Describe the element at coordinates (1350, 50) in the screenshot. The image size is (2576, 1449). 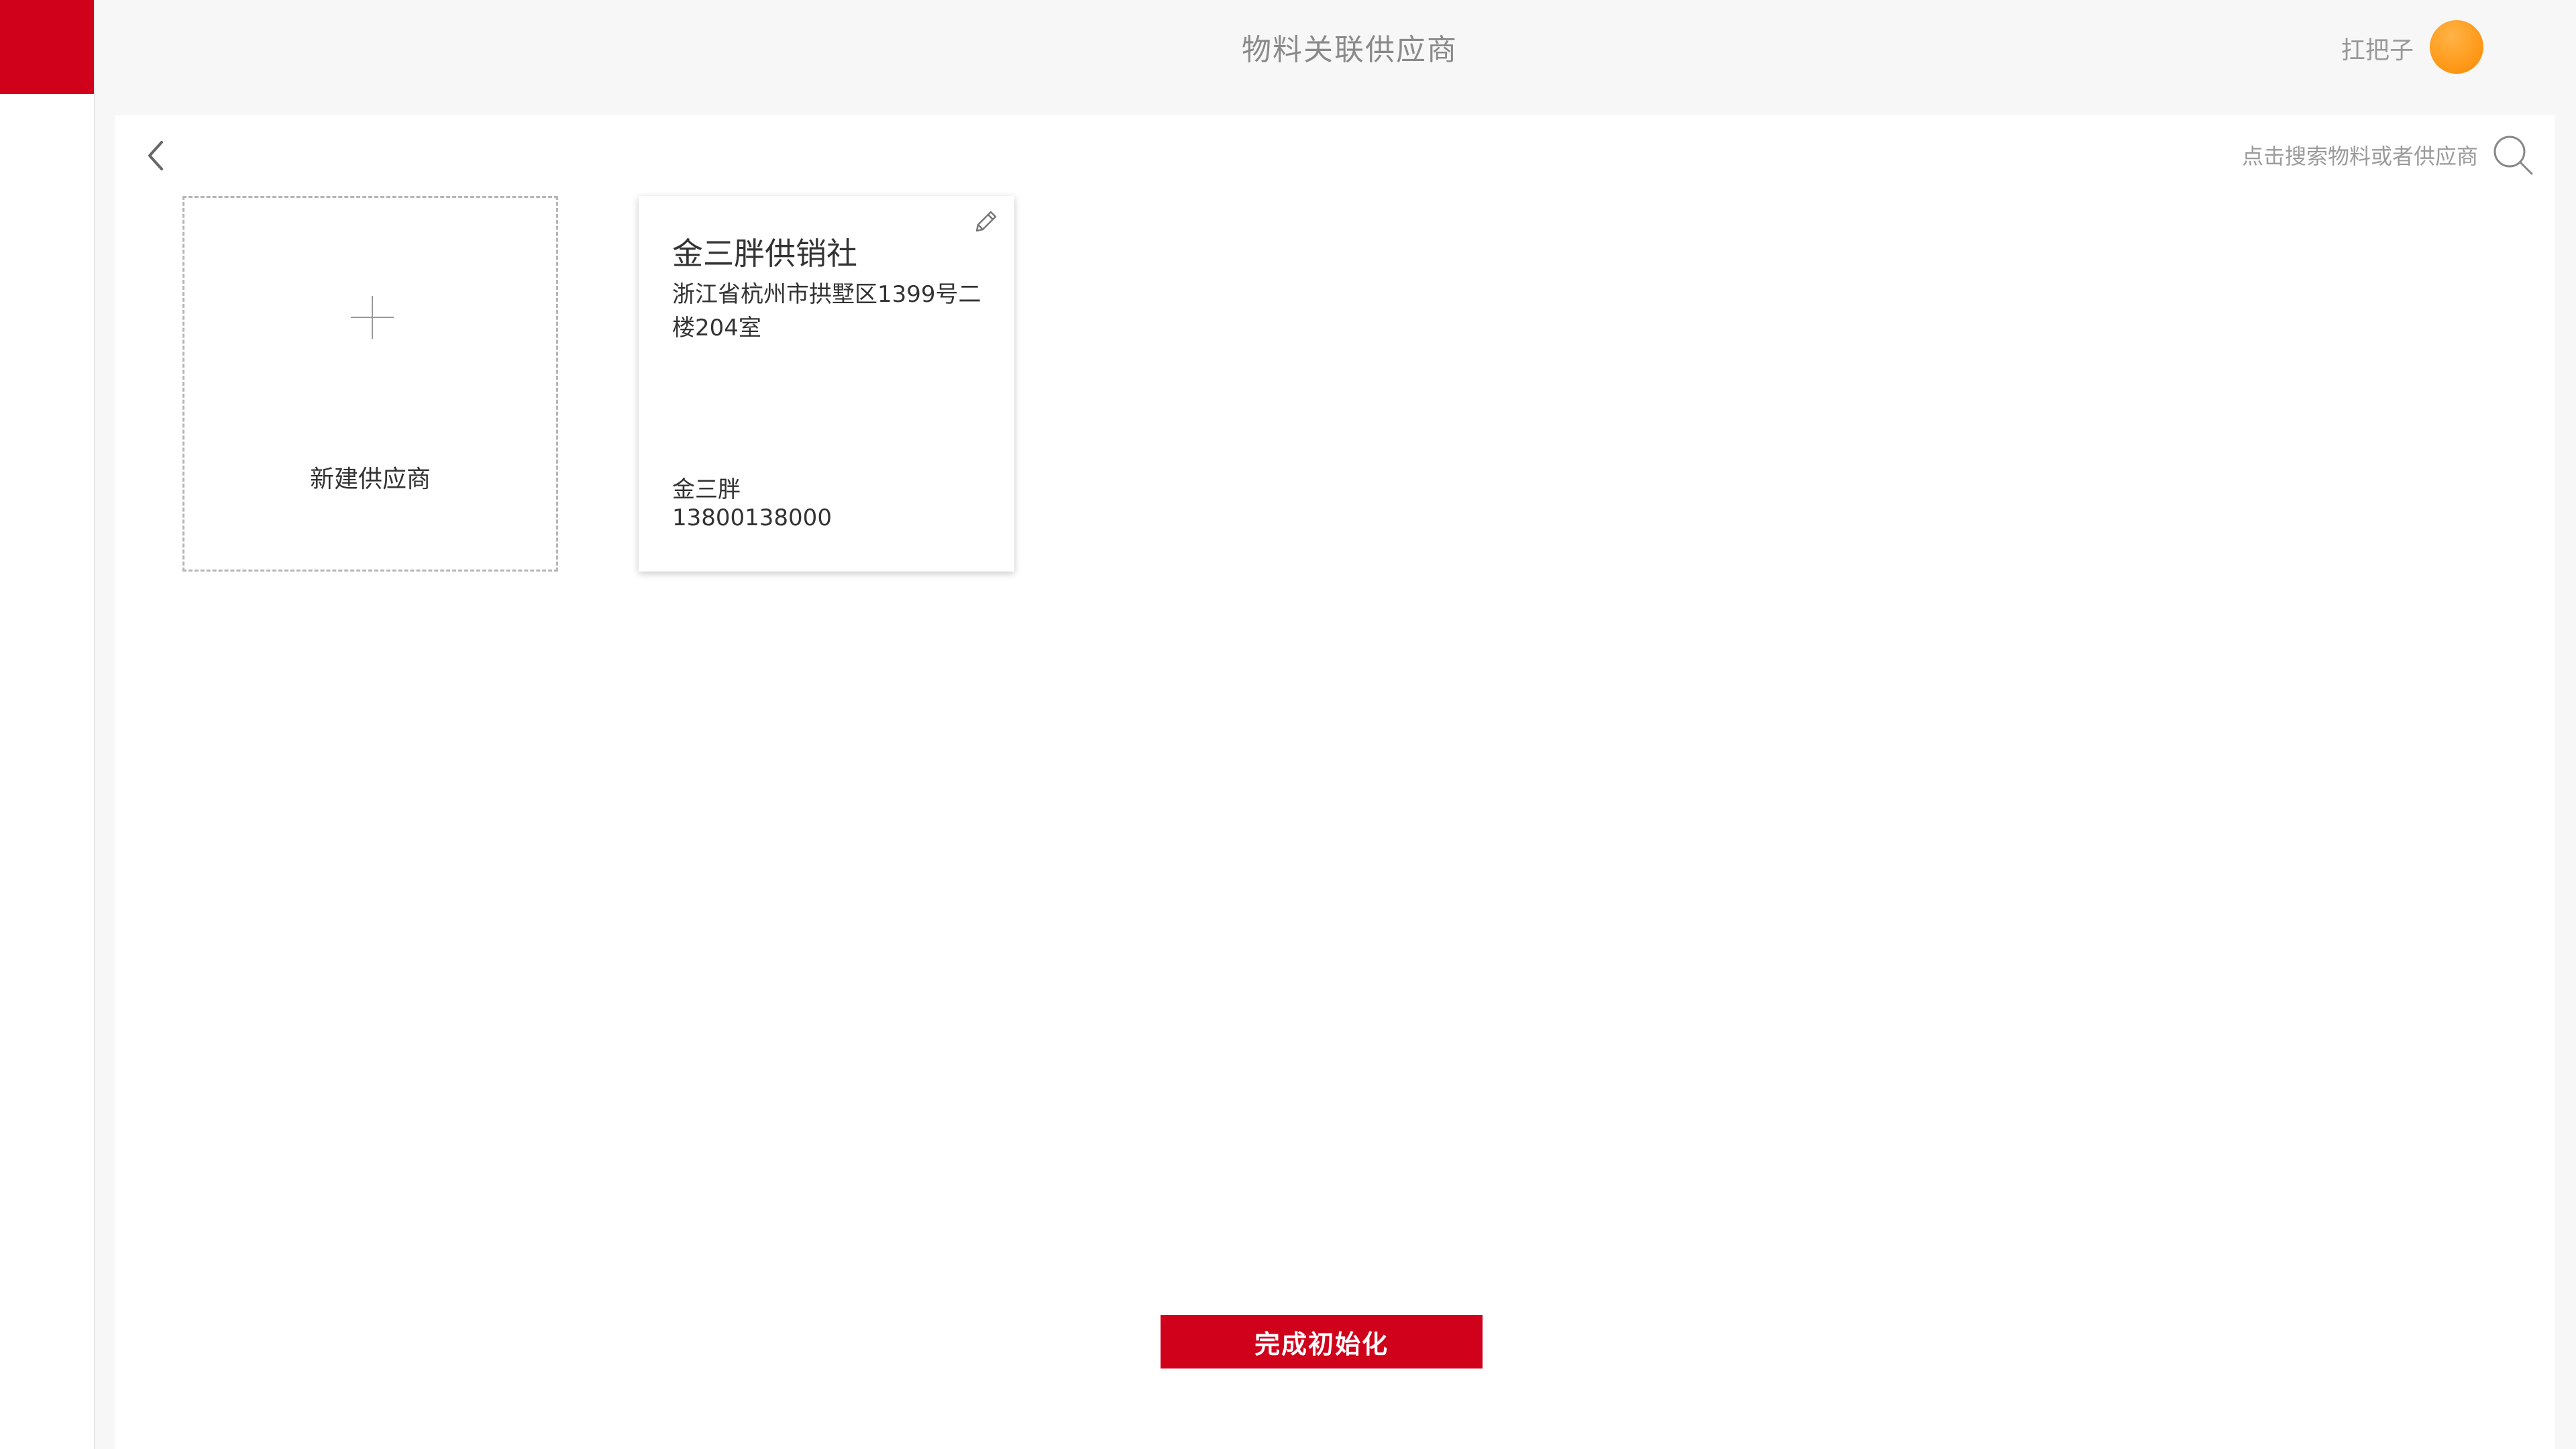
I see `page-title: 物料关联供应商` at that location.